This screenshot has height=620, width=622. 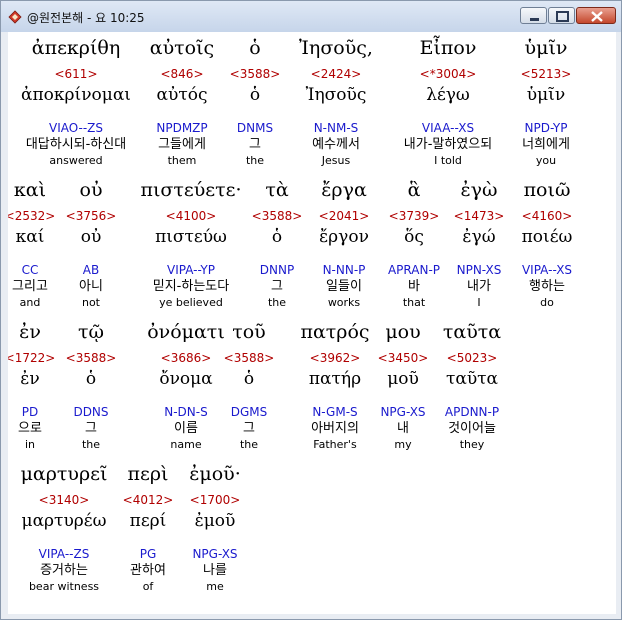 I want to click on word-cell: ταῦτα <5023> ταῦτα APDNN-P 것이어늘 they, so click(x=472, y=384).